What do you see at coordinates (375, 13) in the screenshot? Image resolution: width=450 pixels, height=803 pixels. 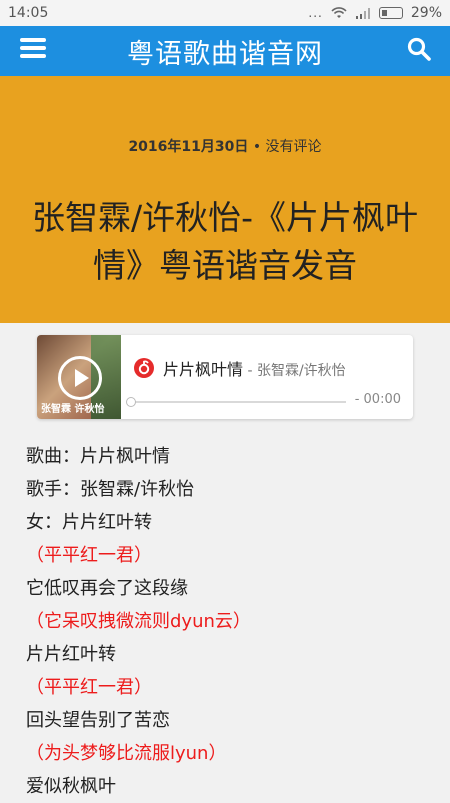 I see `status-icons: ... 29%` at bounding box center [375, 13].